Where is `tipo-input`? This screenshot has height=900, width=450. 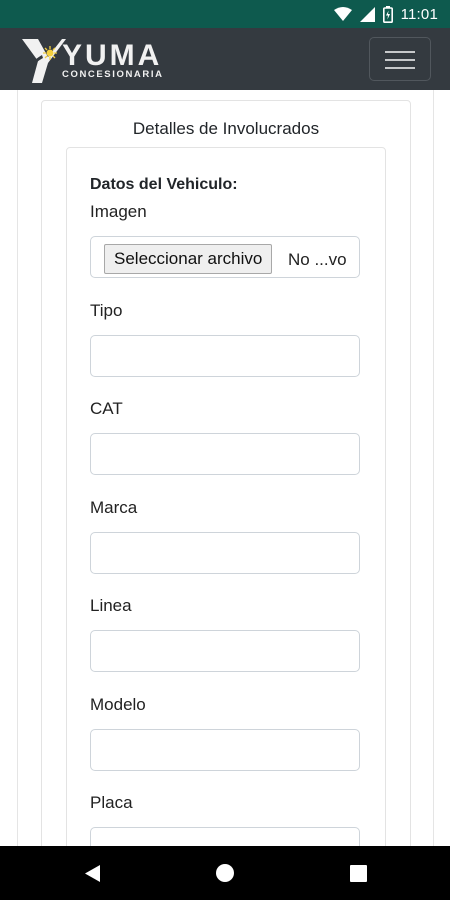
tipo-input is located at coordinates (225, 356).